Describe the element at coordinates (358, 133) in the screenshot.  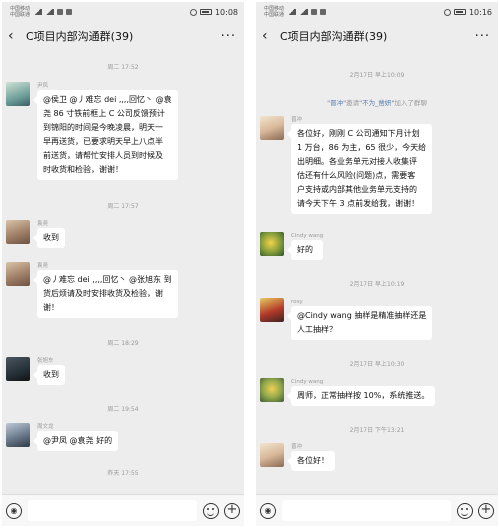
I see `message-line: 各位好，刚刚 C 公司通知下月计划` at that location.